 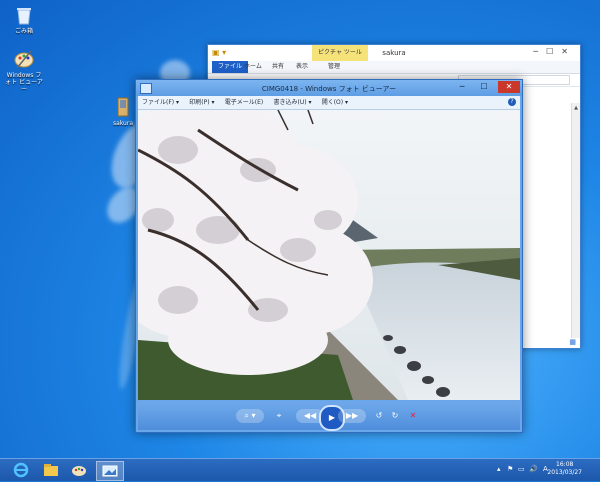 I want to click on explorer-title: sakura, so click(x=394, y=53).